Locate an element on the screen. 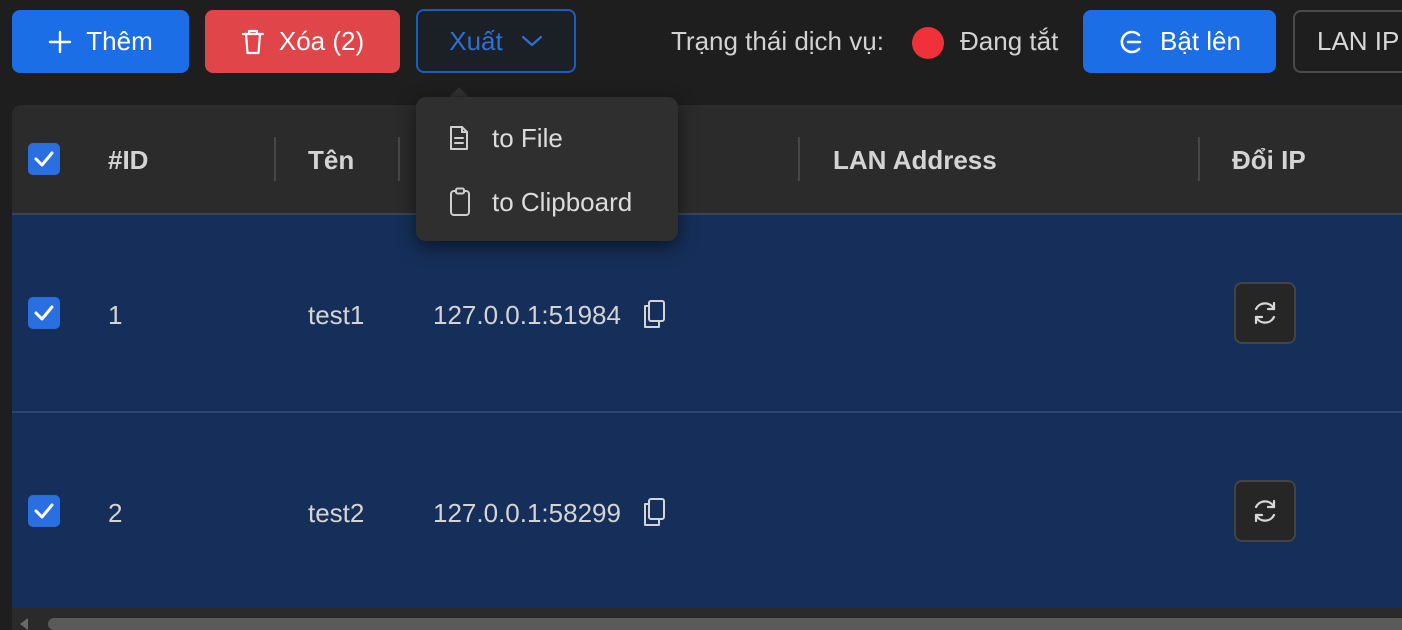 Image resolution: width=1402 pixels, height=630 pixels. row-id: 2 is located at coordinates (115, 513).